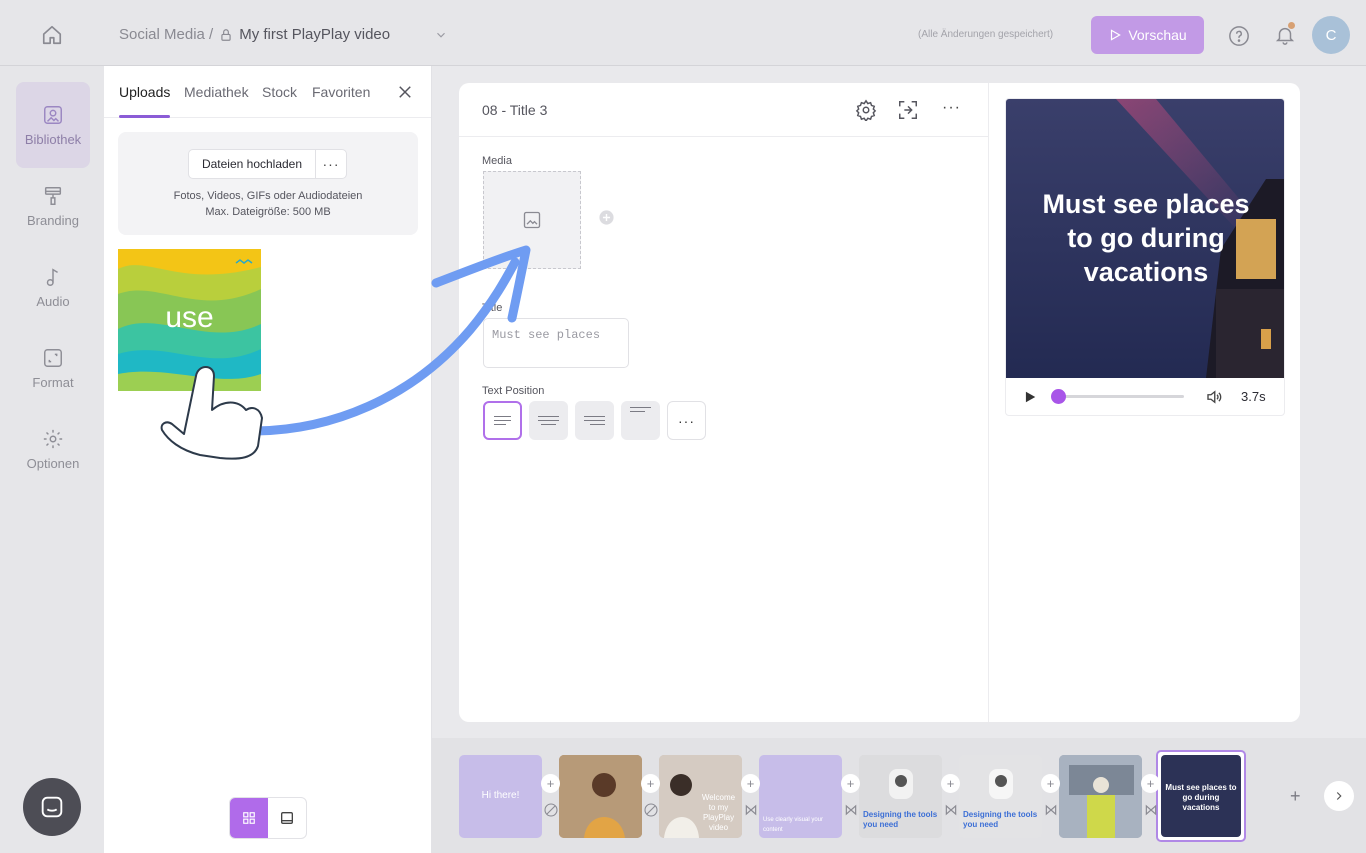 This screenshot has width=1366, height=853. I want to click on add-media-icon, so click(606, 217).